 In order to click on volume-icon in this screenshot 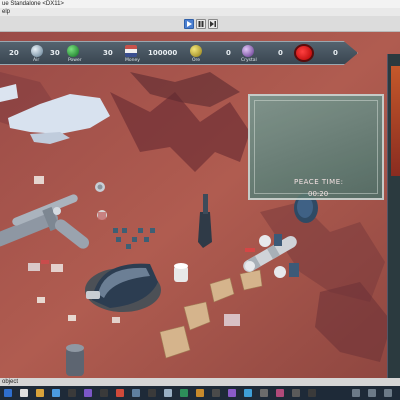, I will do `click(372, 393)`.